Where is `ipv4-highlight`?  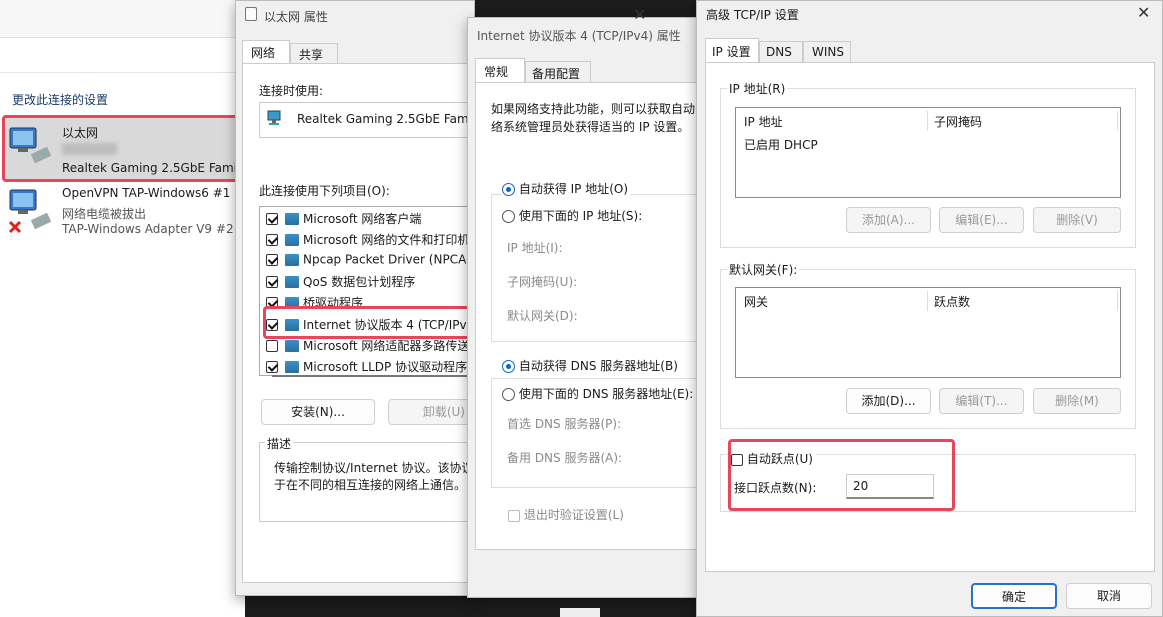 ipv4-highlight is located at coordinates (367, 322).